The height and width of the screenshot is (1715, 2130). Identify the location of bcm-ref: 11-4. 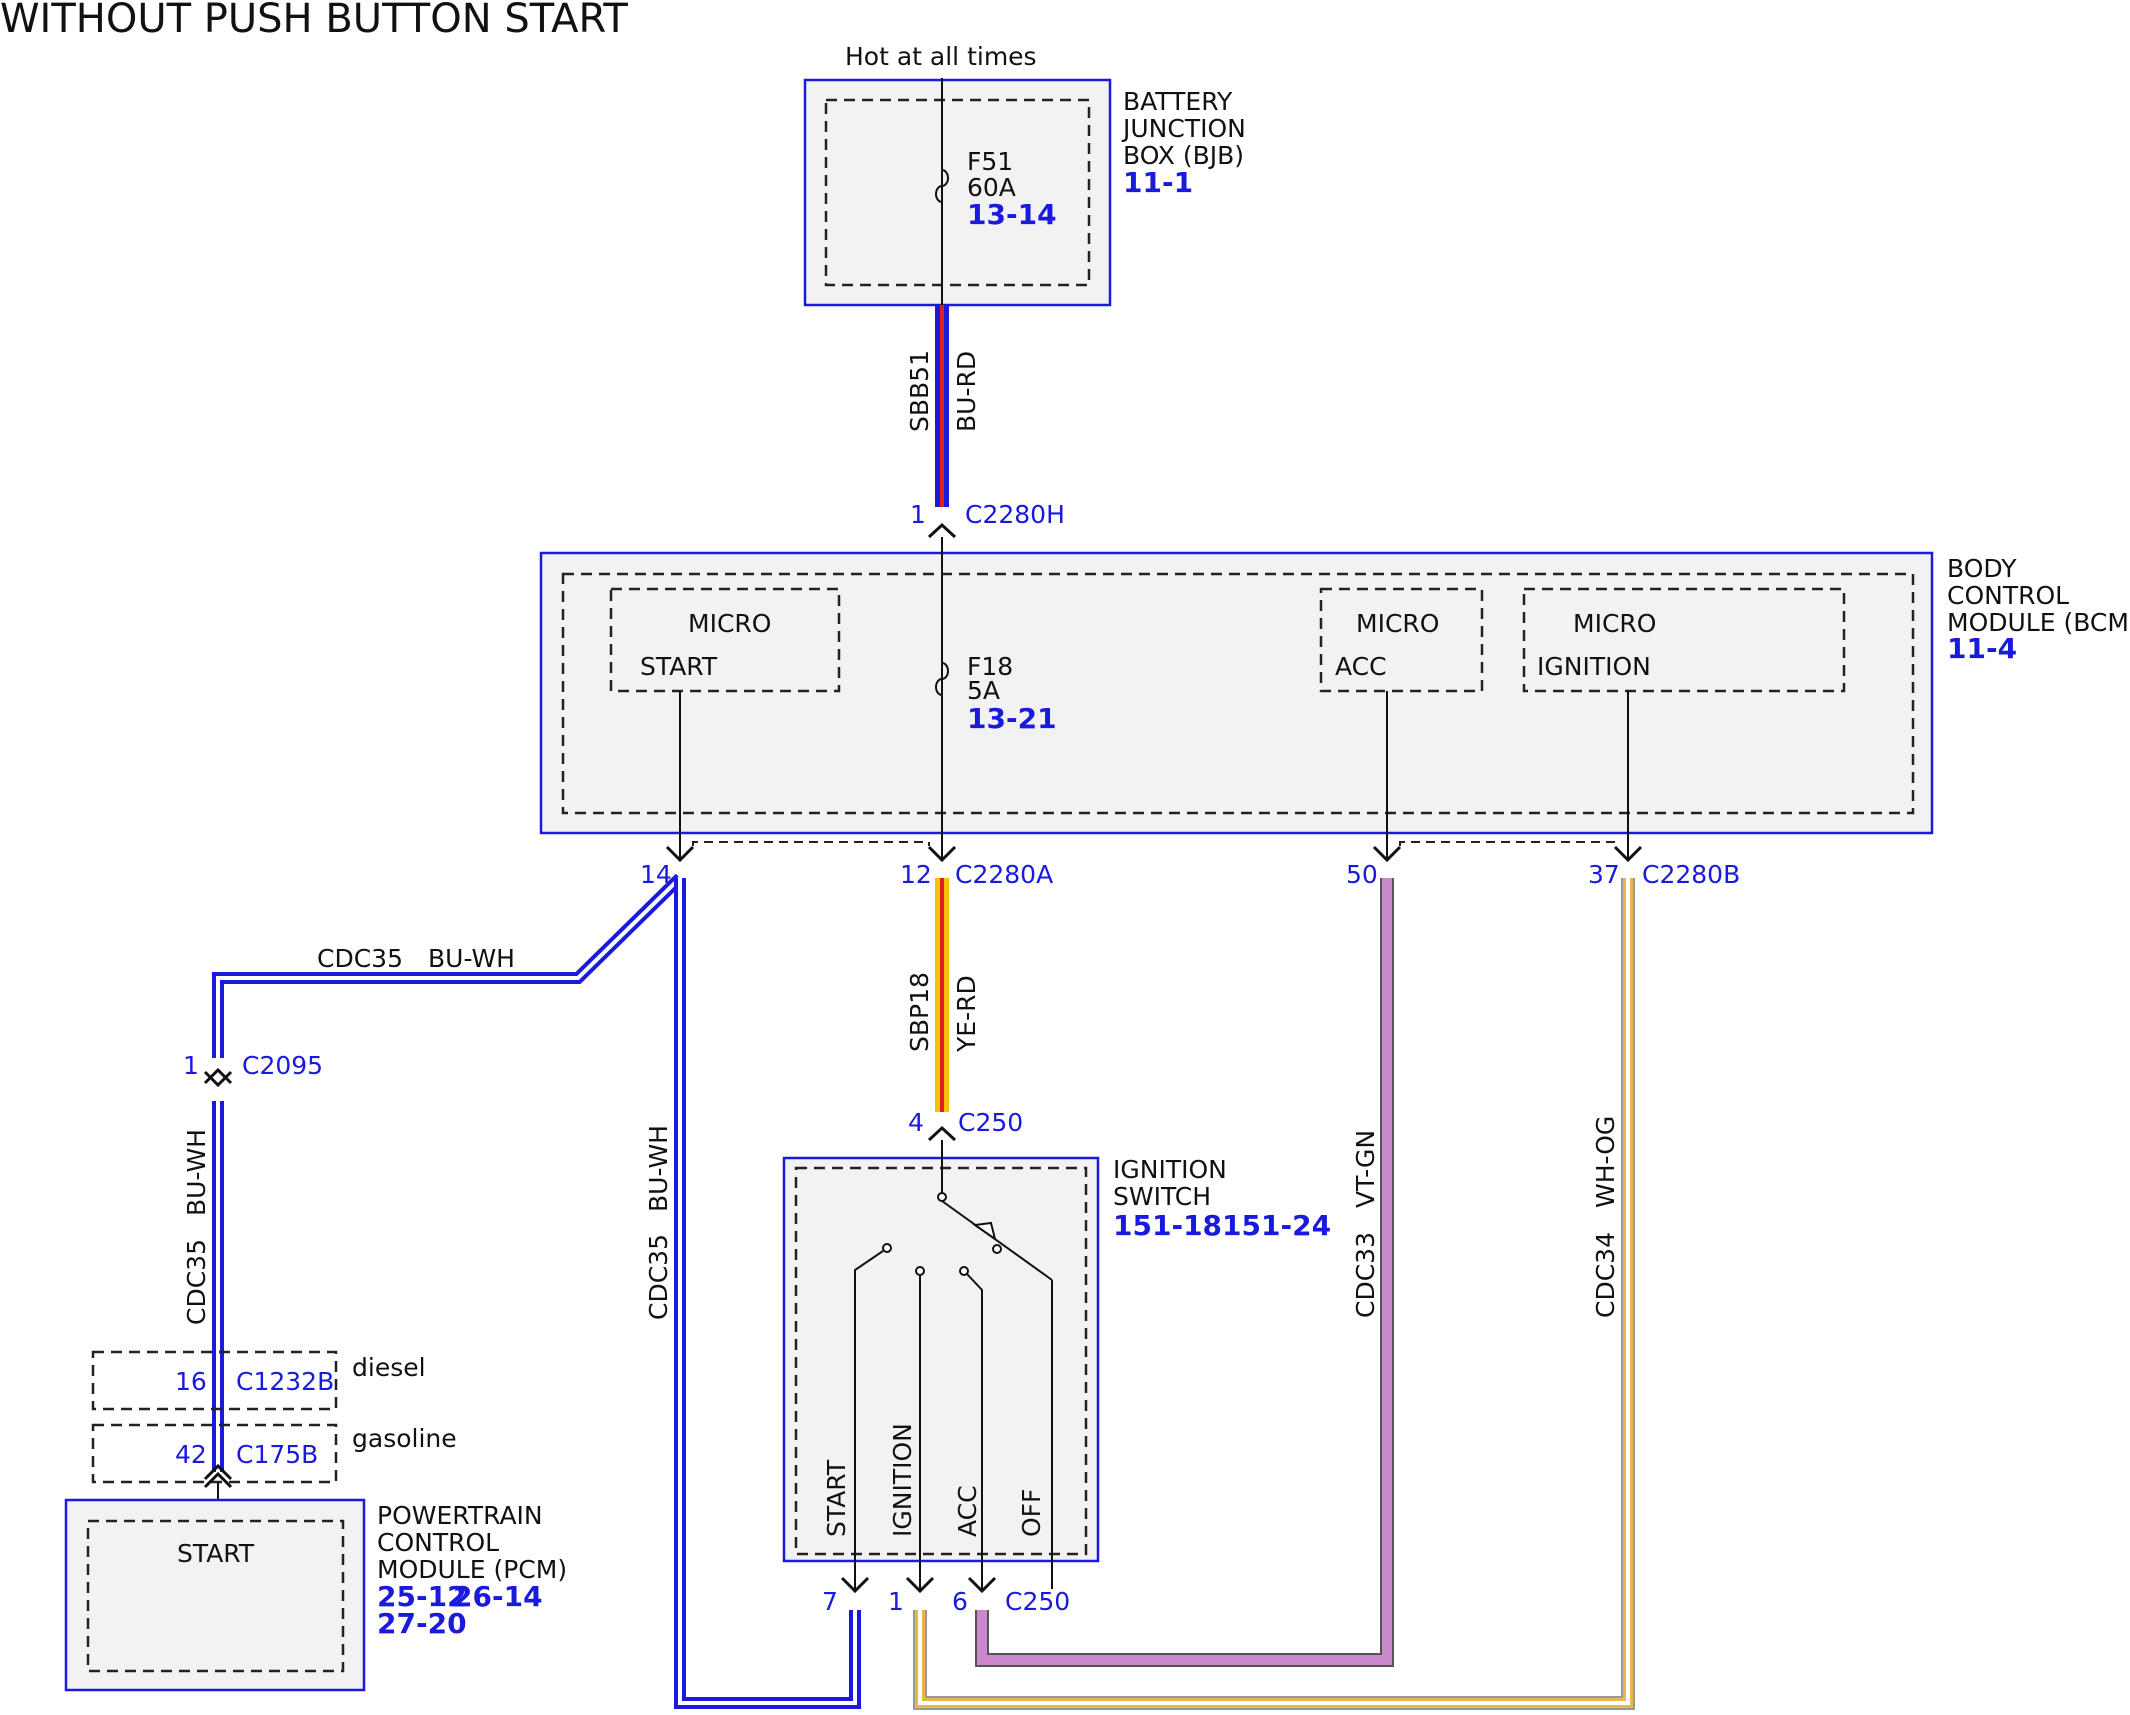
(1982, 648).